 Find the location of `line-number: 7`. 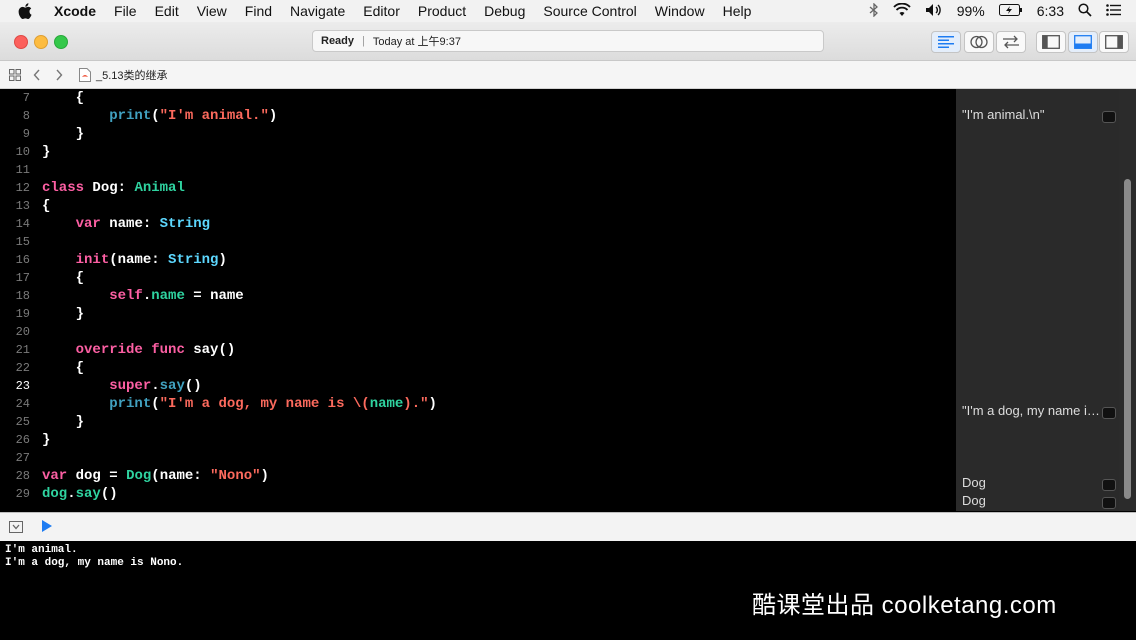

line-number: 7 is located at coordinates (26, 98).